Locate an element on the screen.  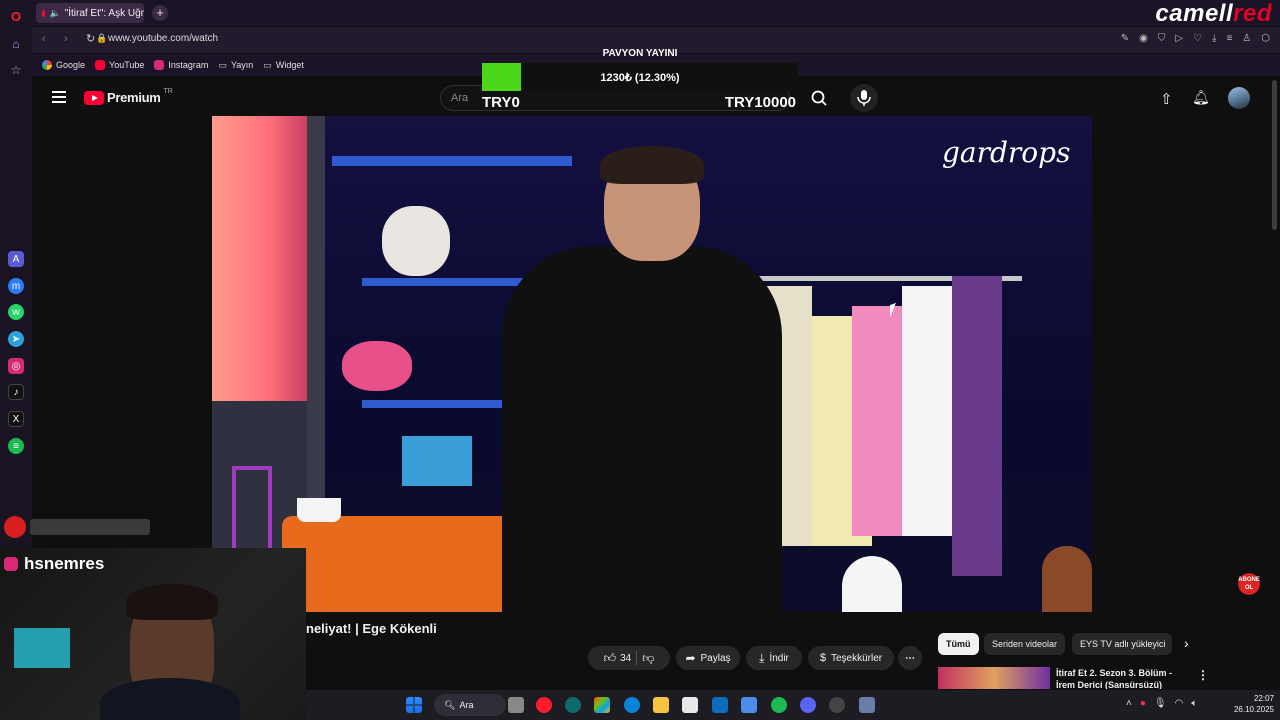
shield-icon: ⛉ is located at coordinates (1162, 38).